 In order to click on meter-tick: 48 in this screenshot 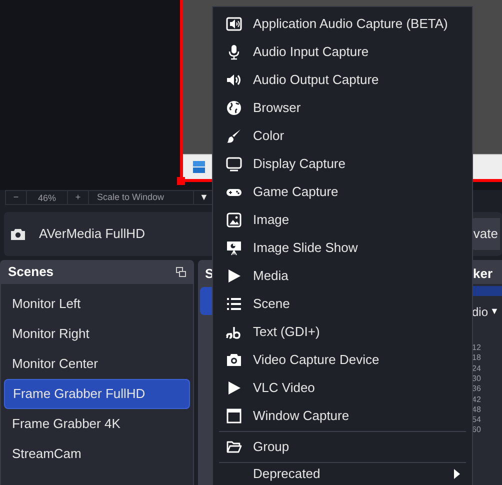, I will do `click(476, 410)`.